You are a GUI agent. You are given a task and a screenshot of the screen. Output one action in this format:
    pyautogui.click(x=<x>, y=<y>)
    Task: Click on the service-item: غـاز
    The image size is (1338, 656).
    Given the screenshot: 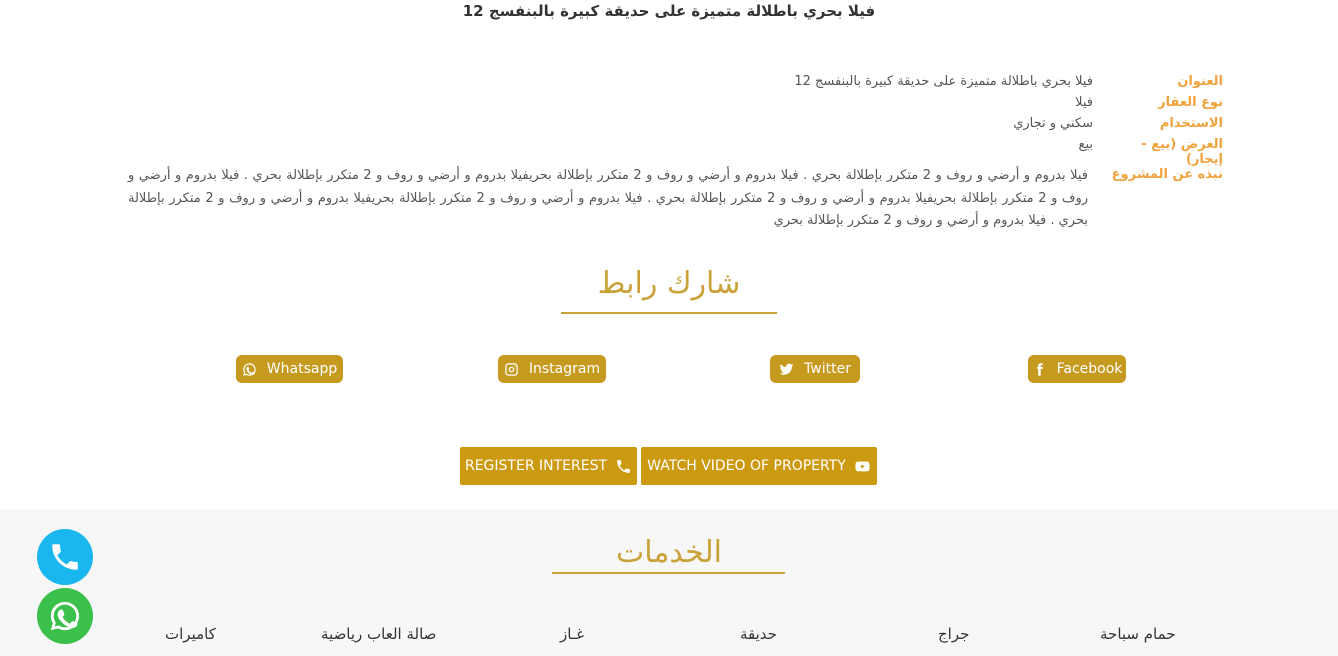 What is the action you would take?
    pyautogui.click(x=572, y=634)
    